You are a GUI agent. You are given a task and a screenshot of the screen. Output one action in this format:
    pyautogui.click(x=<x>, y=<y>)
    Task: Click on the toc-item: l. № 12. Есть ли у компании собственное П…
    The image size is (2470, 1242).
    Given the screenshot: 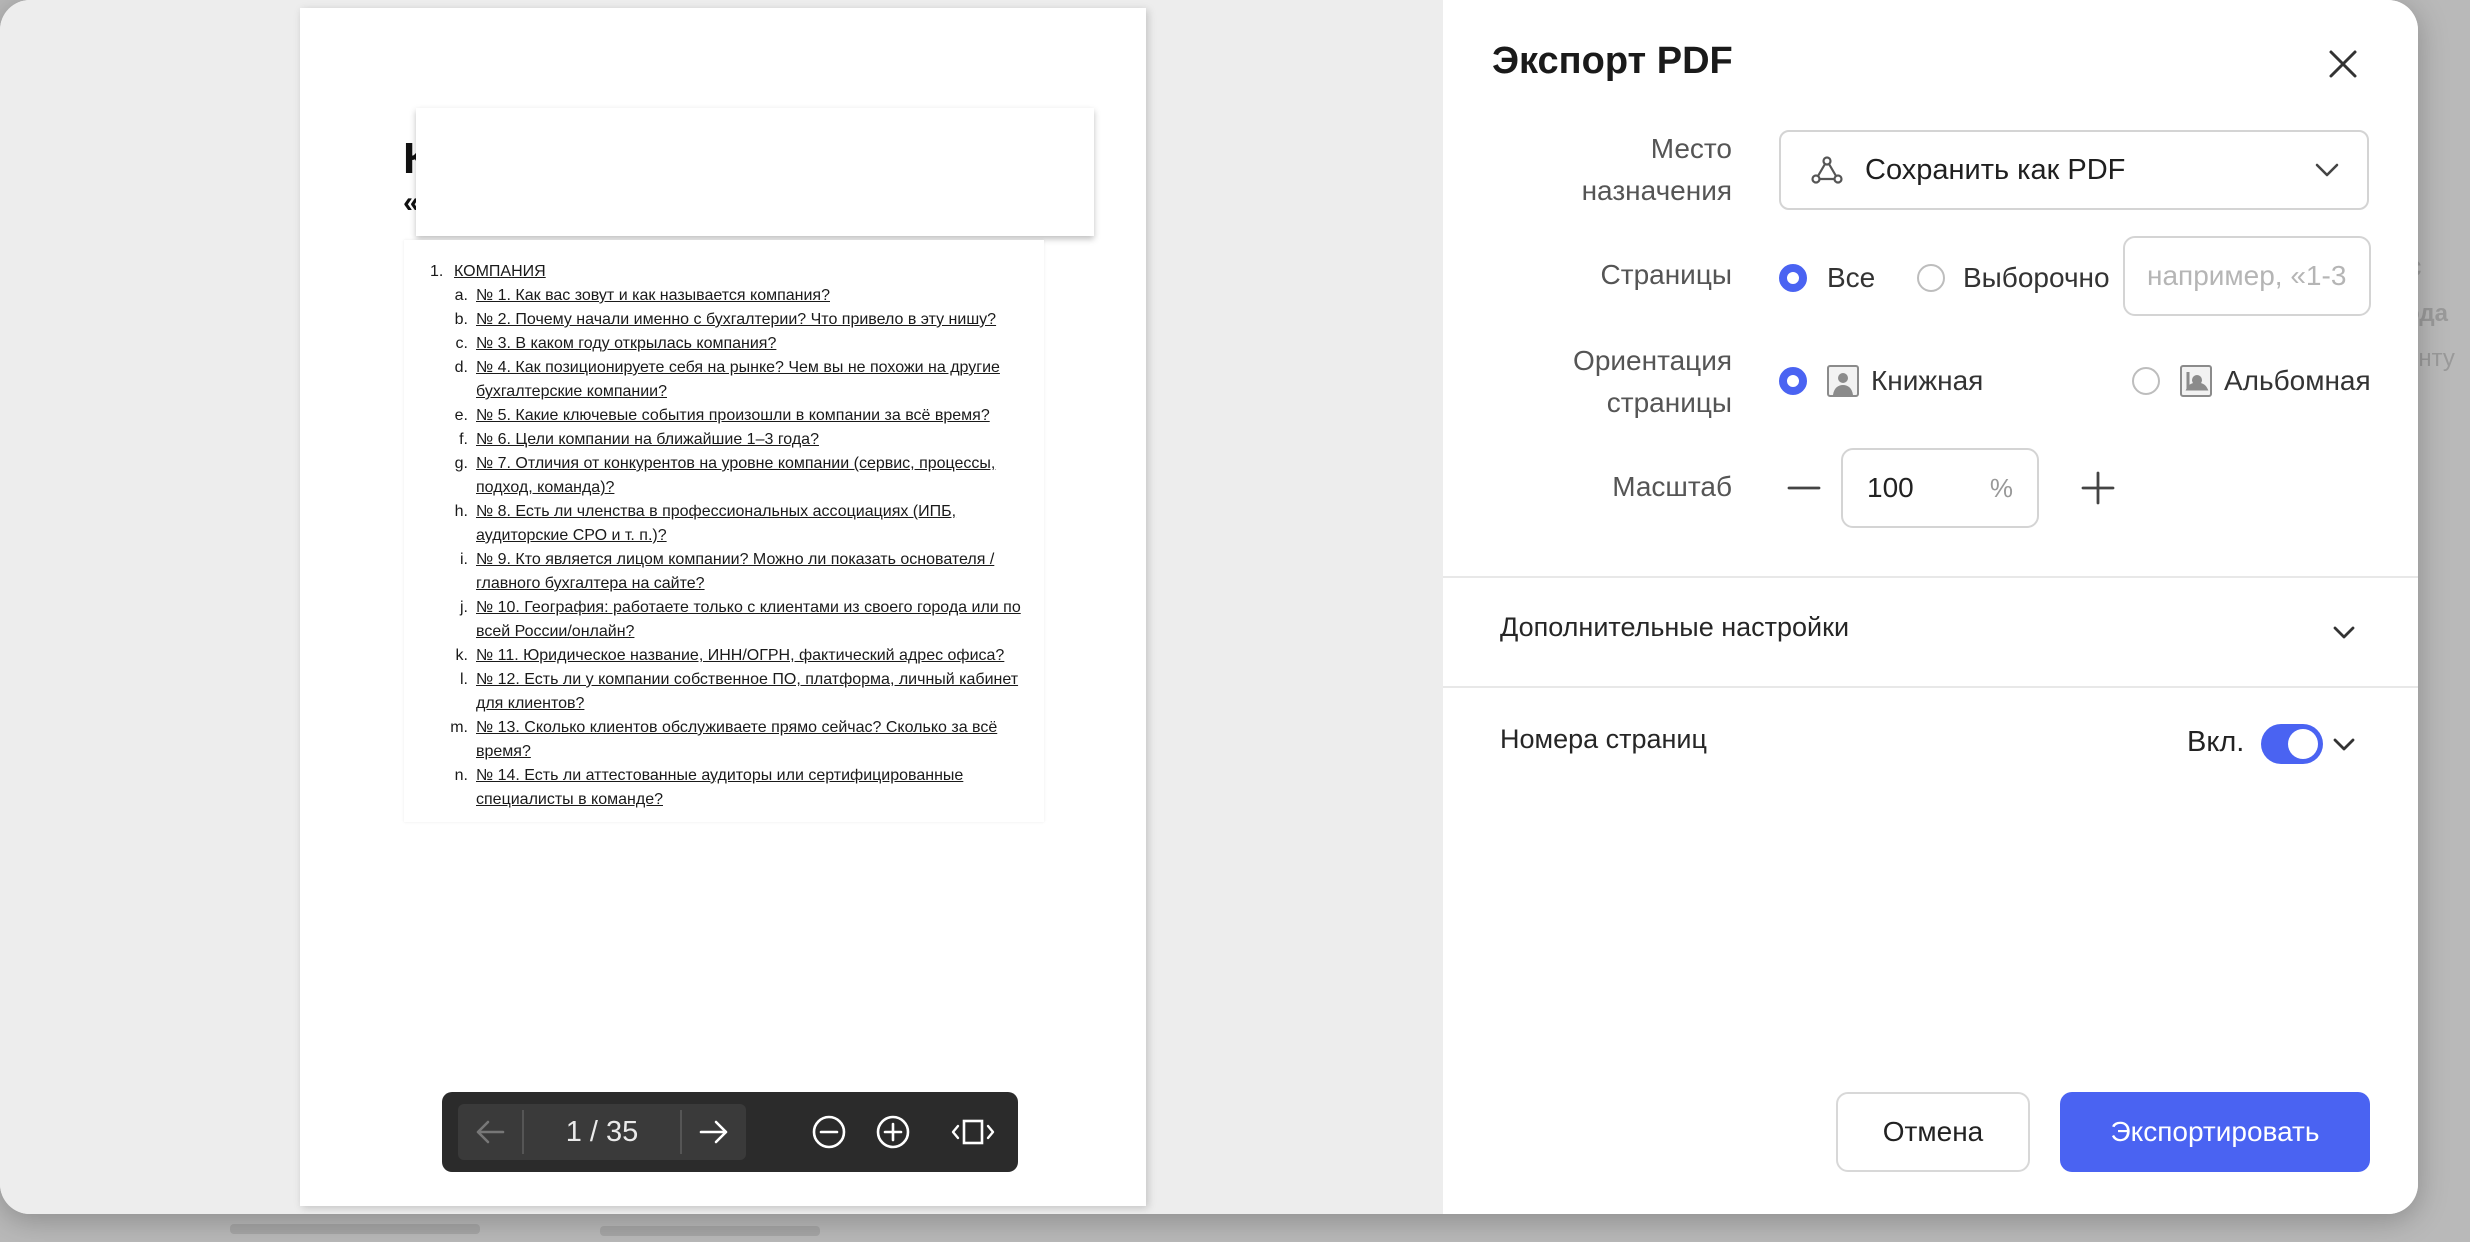 What is the action you would take?
    pyautogui.click(x=727, y=692)
    